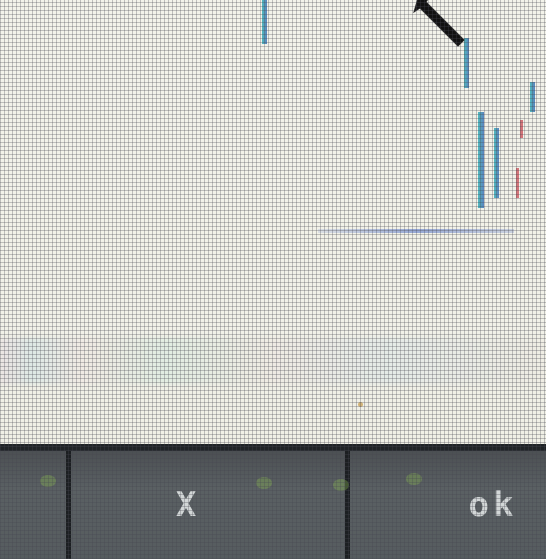 This screenshot has height=559, width=546. What do you see at coordinates (416, 231) in the screenshot?
I see `underline-bar` at bounding box center [416, 231].